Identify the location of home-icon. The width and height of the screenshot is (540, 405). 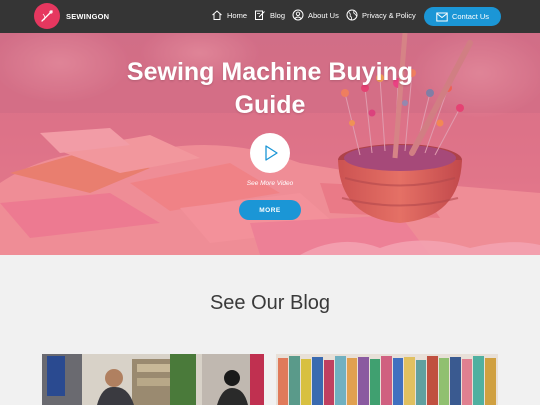
(217, 15).